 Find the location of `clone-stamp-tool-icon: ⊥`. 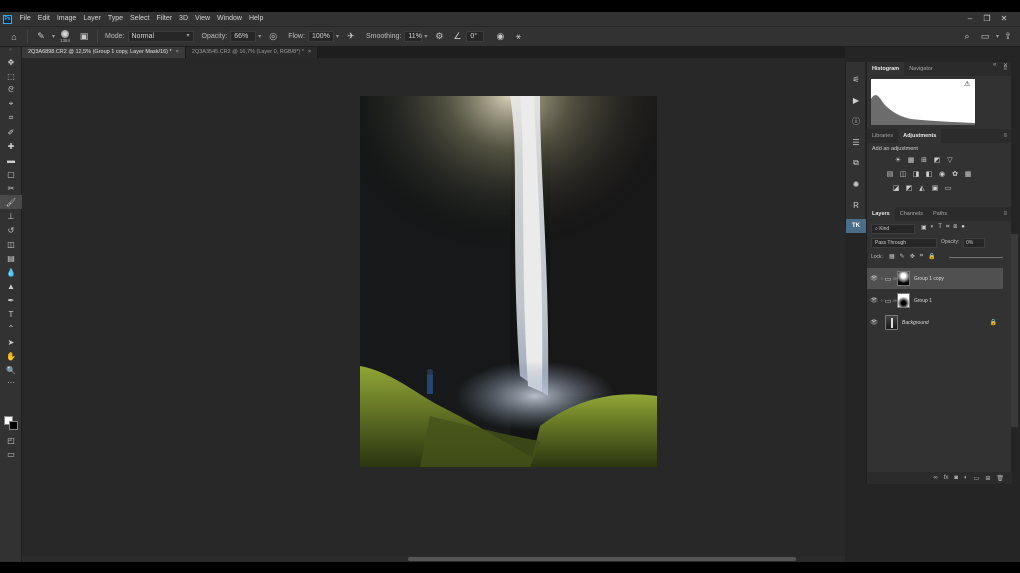

clone-stamp-tool-icon: ⊥ is located at coordinates (11, 216).